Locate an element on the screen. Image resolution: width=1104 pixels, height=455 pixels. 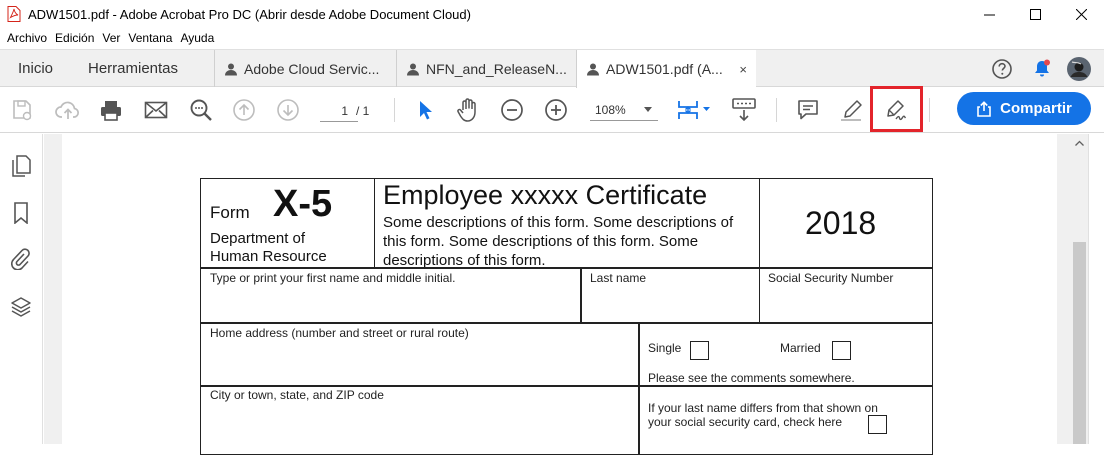
married-checkbox is located at coordinates (841, 350).